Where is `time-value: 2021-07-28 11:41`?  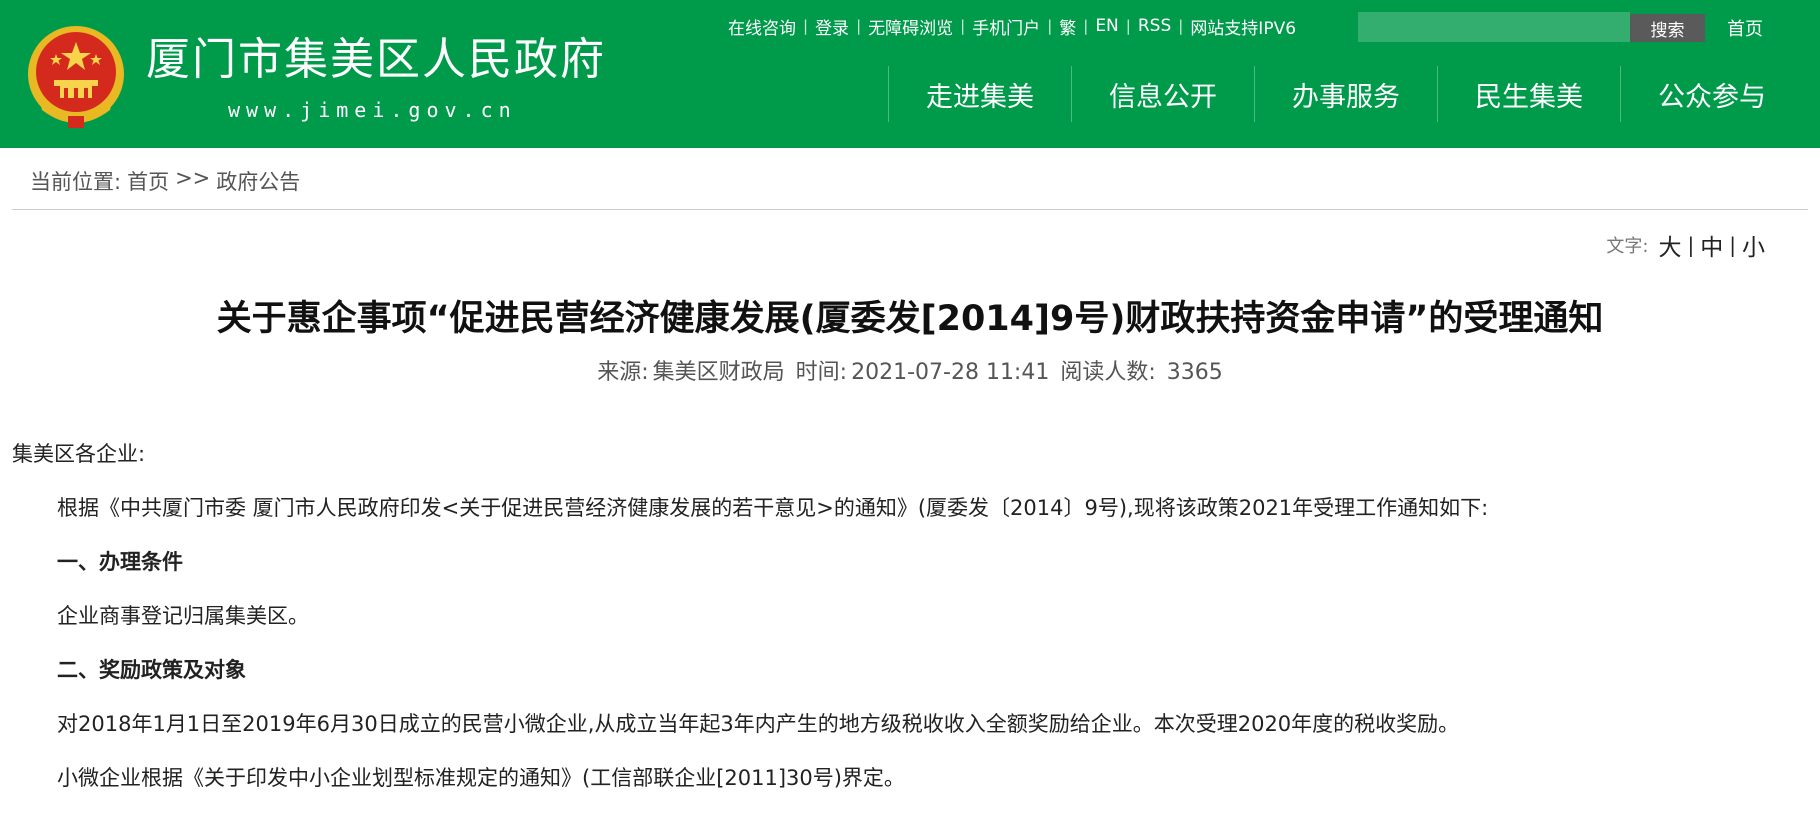 time-value: 2021-07-28 11:41 is located at coordinates (950, 372).